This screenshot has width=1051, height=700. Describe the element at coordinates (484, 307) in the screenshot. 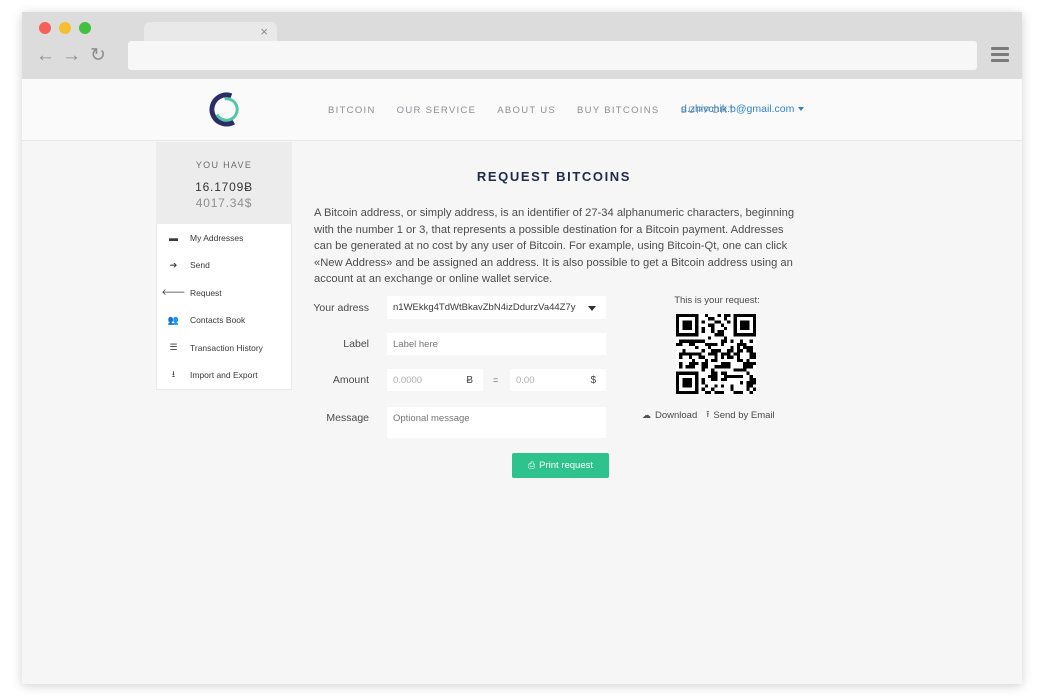

I see `address-value: n1WEkkg4TdWtBkavZbN4izDdurzVa44Z7y` at that location.